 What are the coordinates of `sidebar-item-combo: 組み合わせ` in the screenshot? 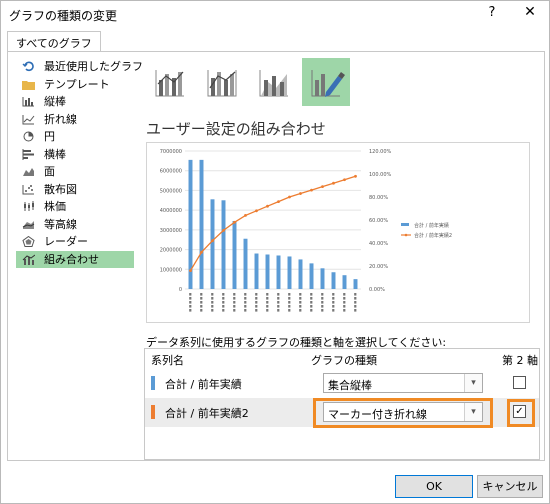 It's located at (75, 259).